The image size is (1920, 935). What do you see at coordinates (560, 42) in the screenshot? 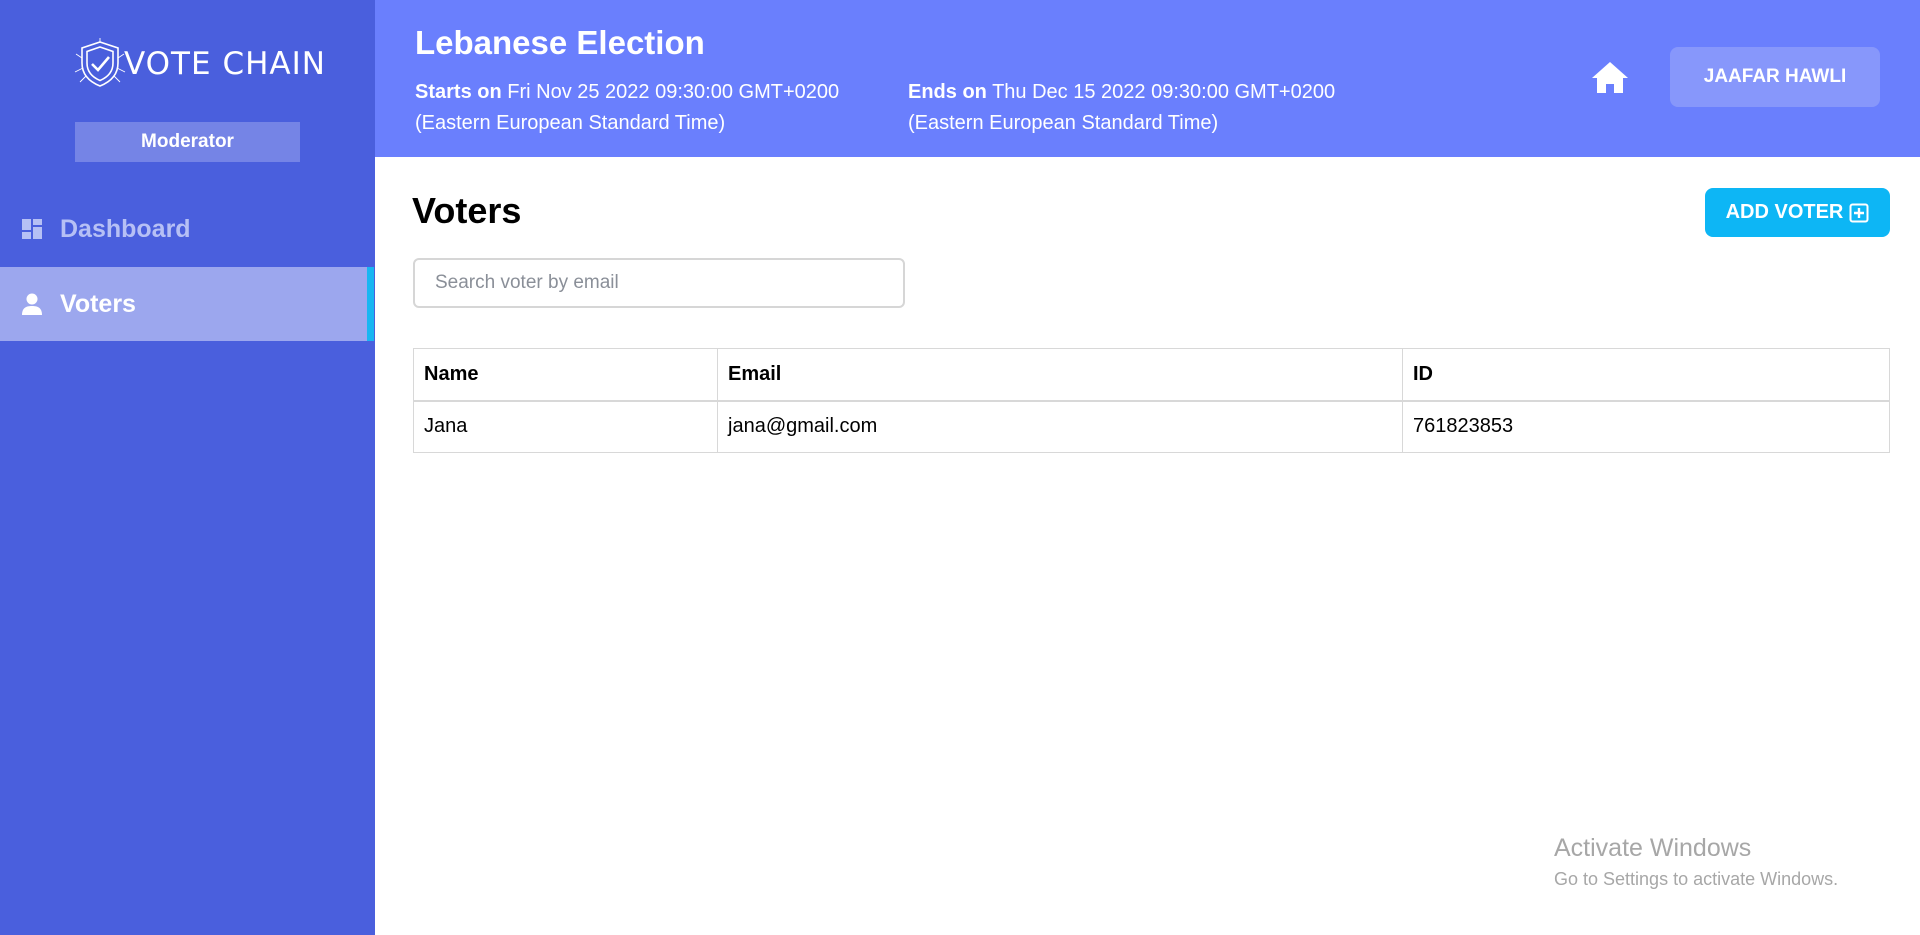
I see `election-title: Lebanese Election` at bounding box center [560, 42].